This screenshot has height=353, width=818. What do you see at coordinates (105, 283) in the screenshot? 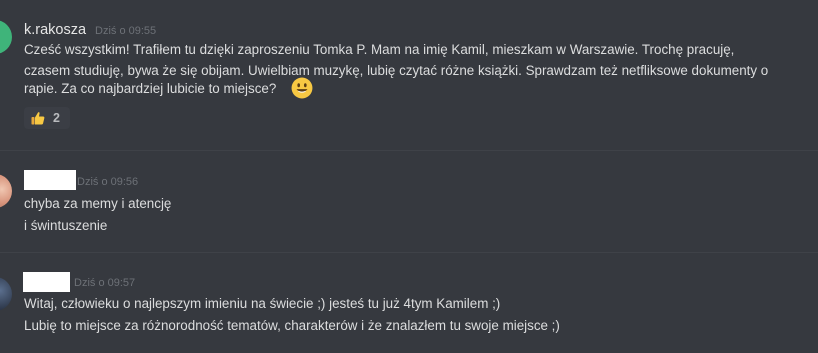
I see `message-timestamp: Dziś o 09:57` at bounding box center [105, 283].